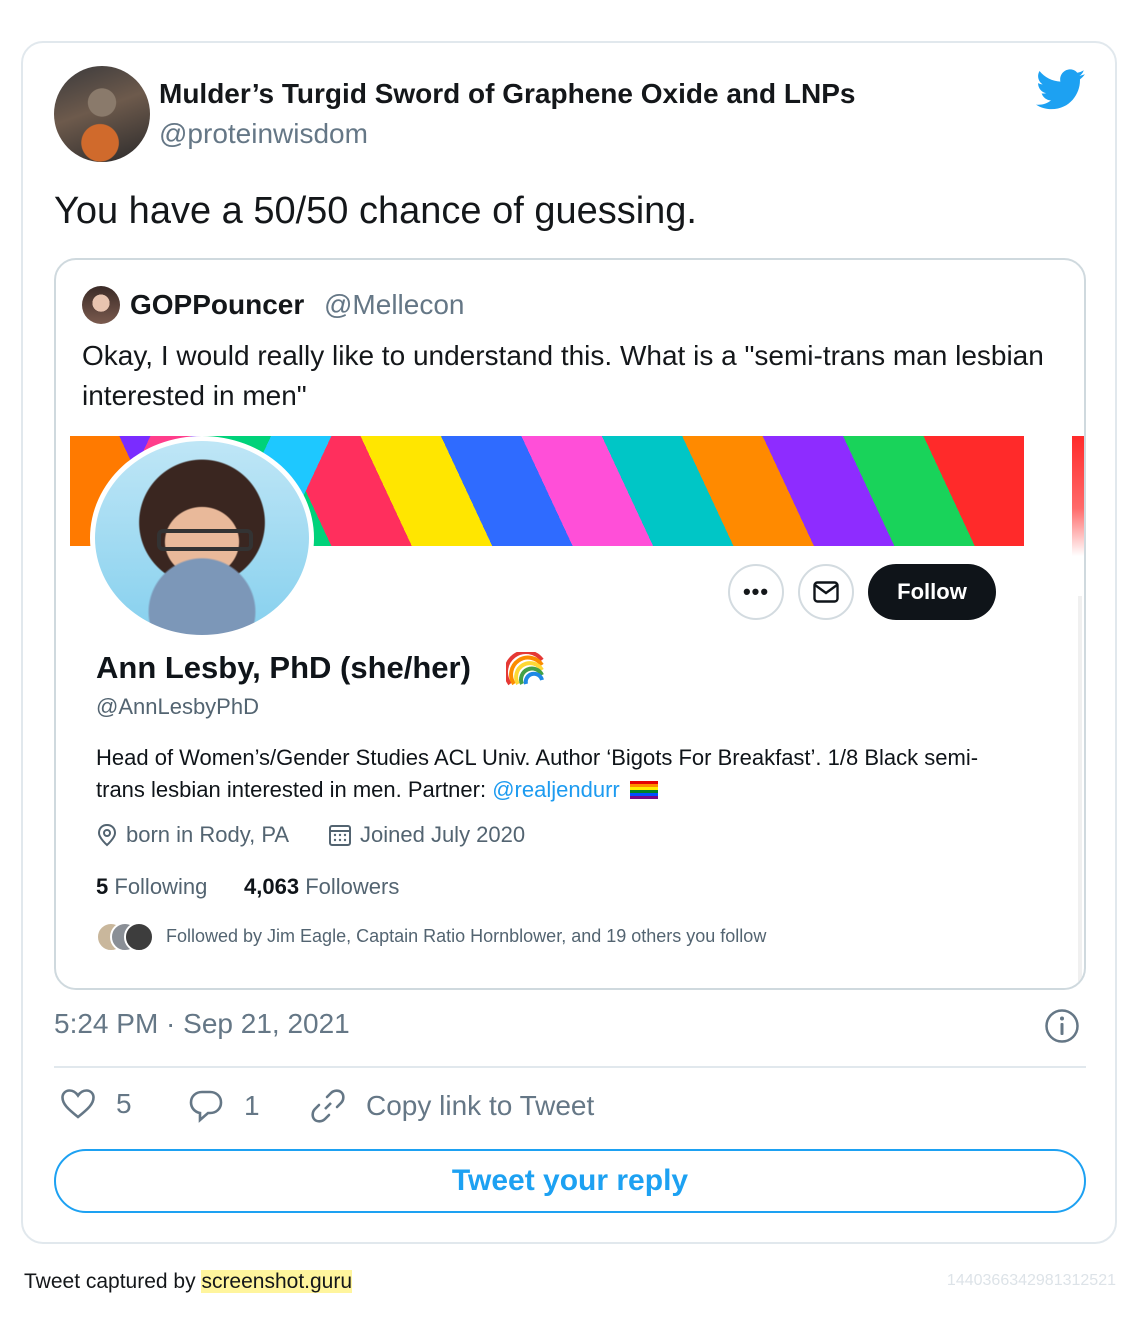  I want to click on mail-icon, so click(826, 592).